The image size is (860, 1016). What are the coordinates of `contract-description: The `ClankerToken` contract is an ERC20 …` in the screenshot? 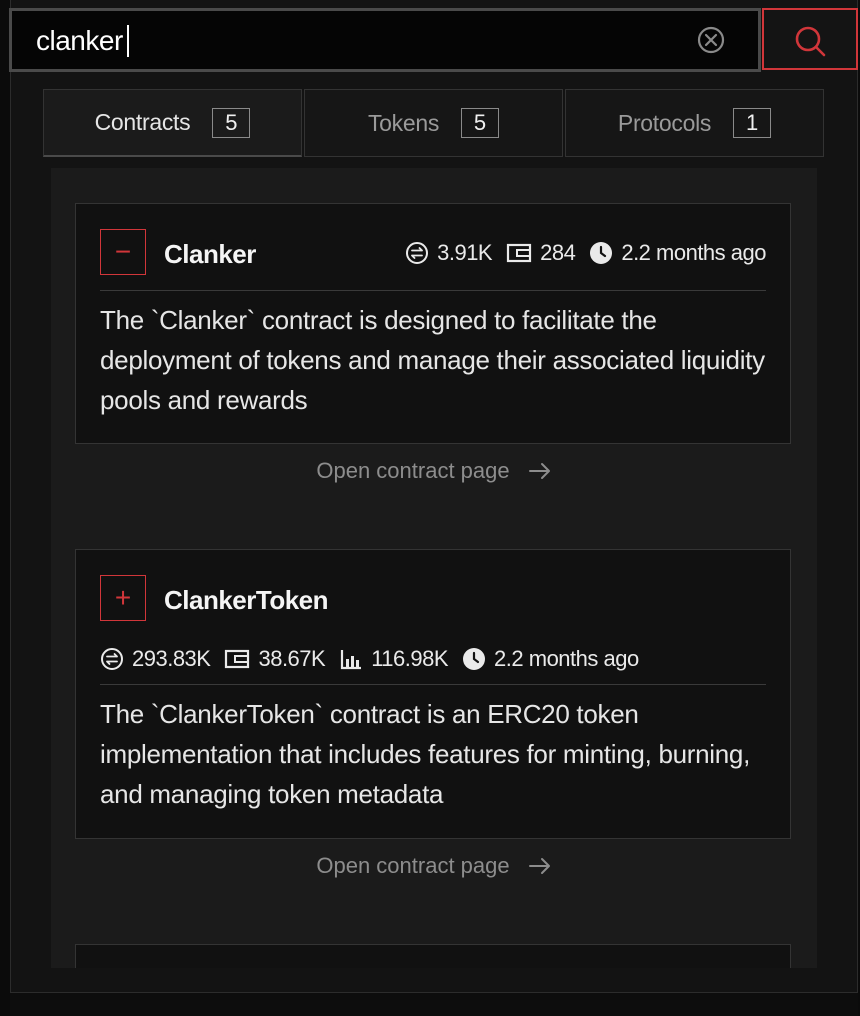 It's located at (425, 754).